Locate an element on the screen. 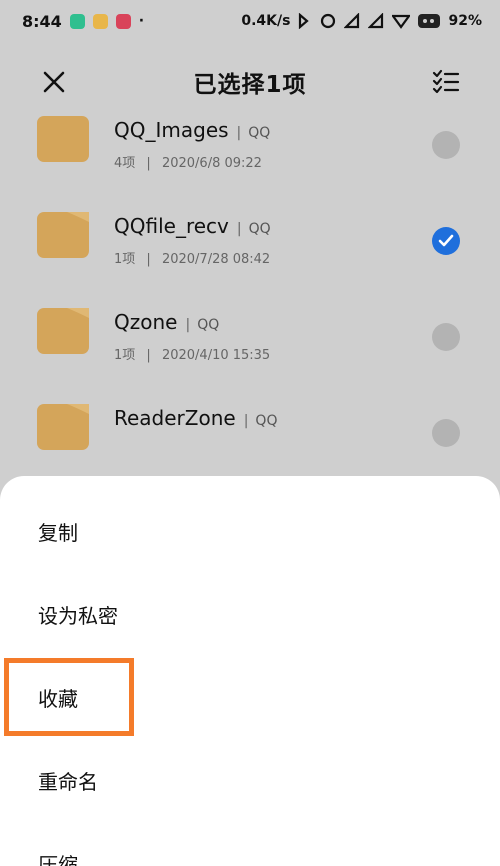 The image size is (500, 866). battery-saver-icon is located at coordinates (429, 21).